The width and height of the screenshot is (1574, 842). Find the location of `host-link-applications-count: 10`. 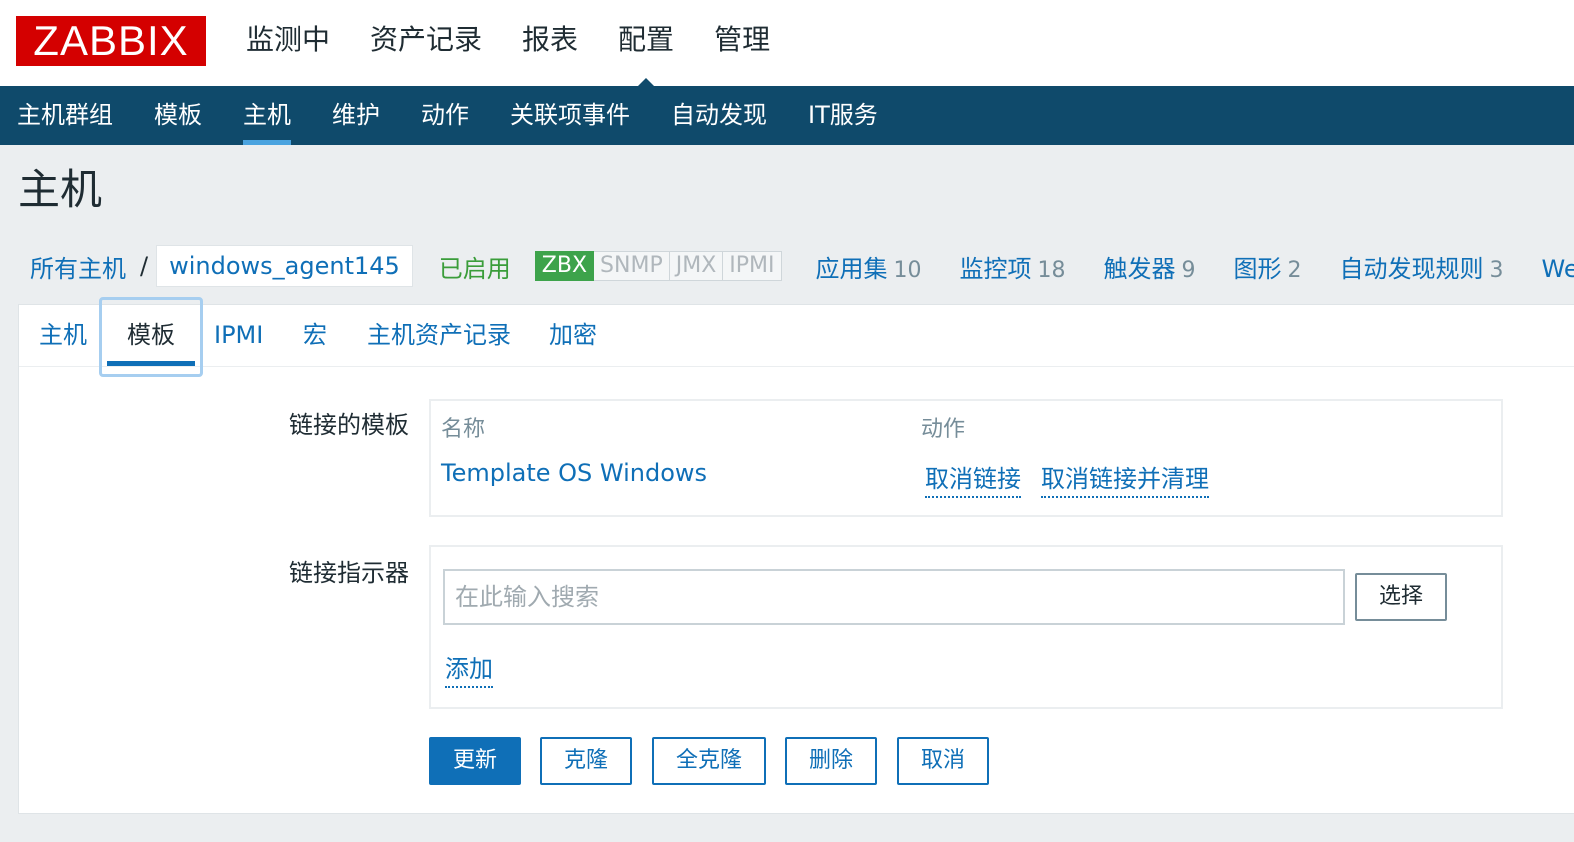

host-link-applications-count: 10 is located at coordinates (907, 270).